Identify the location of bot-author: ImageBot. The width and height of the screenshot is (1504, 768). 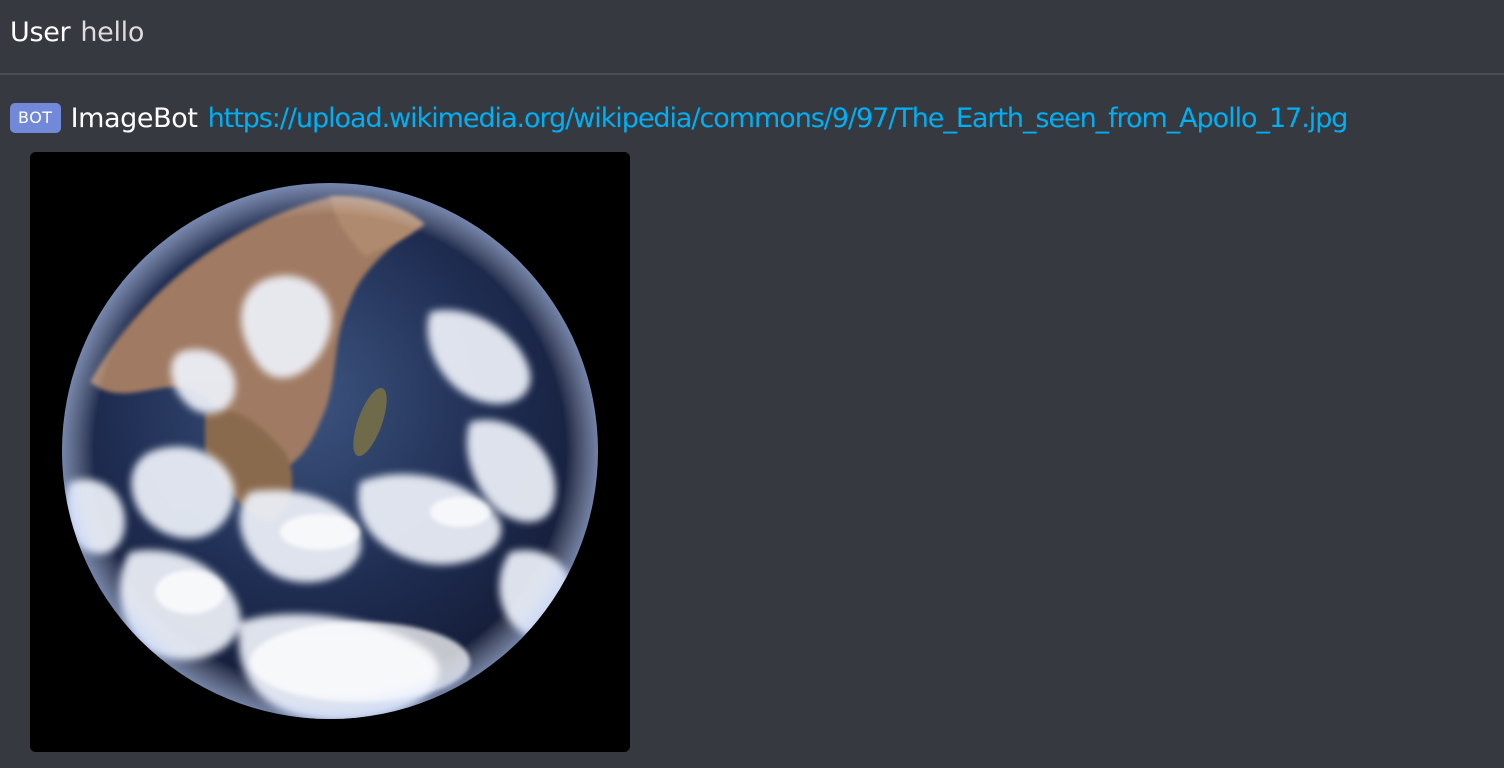
(134, 118).